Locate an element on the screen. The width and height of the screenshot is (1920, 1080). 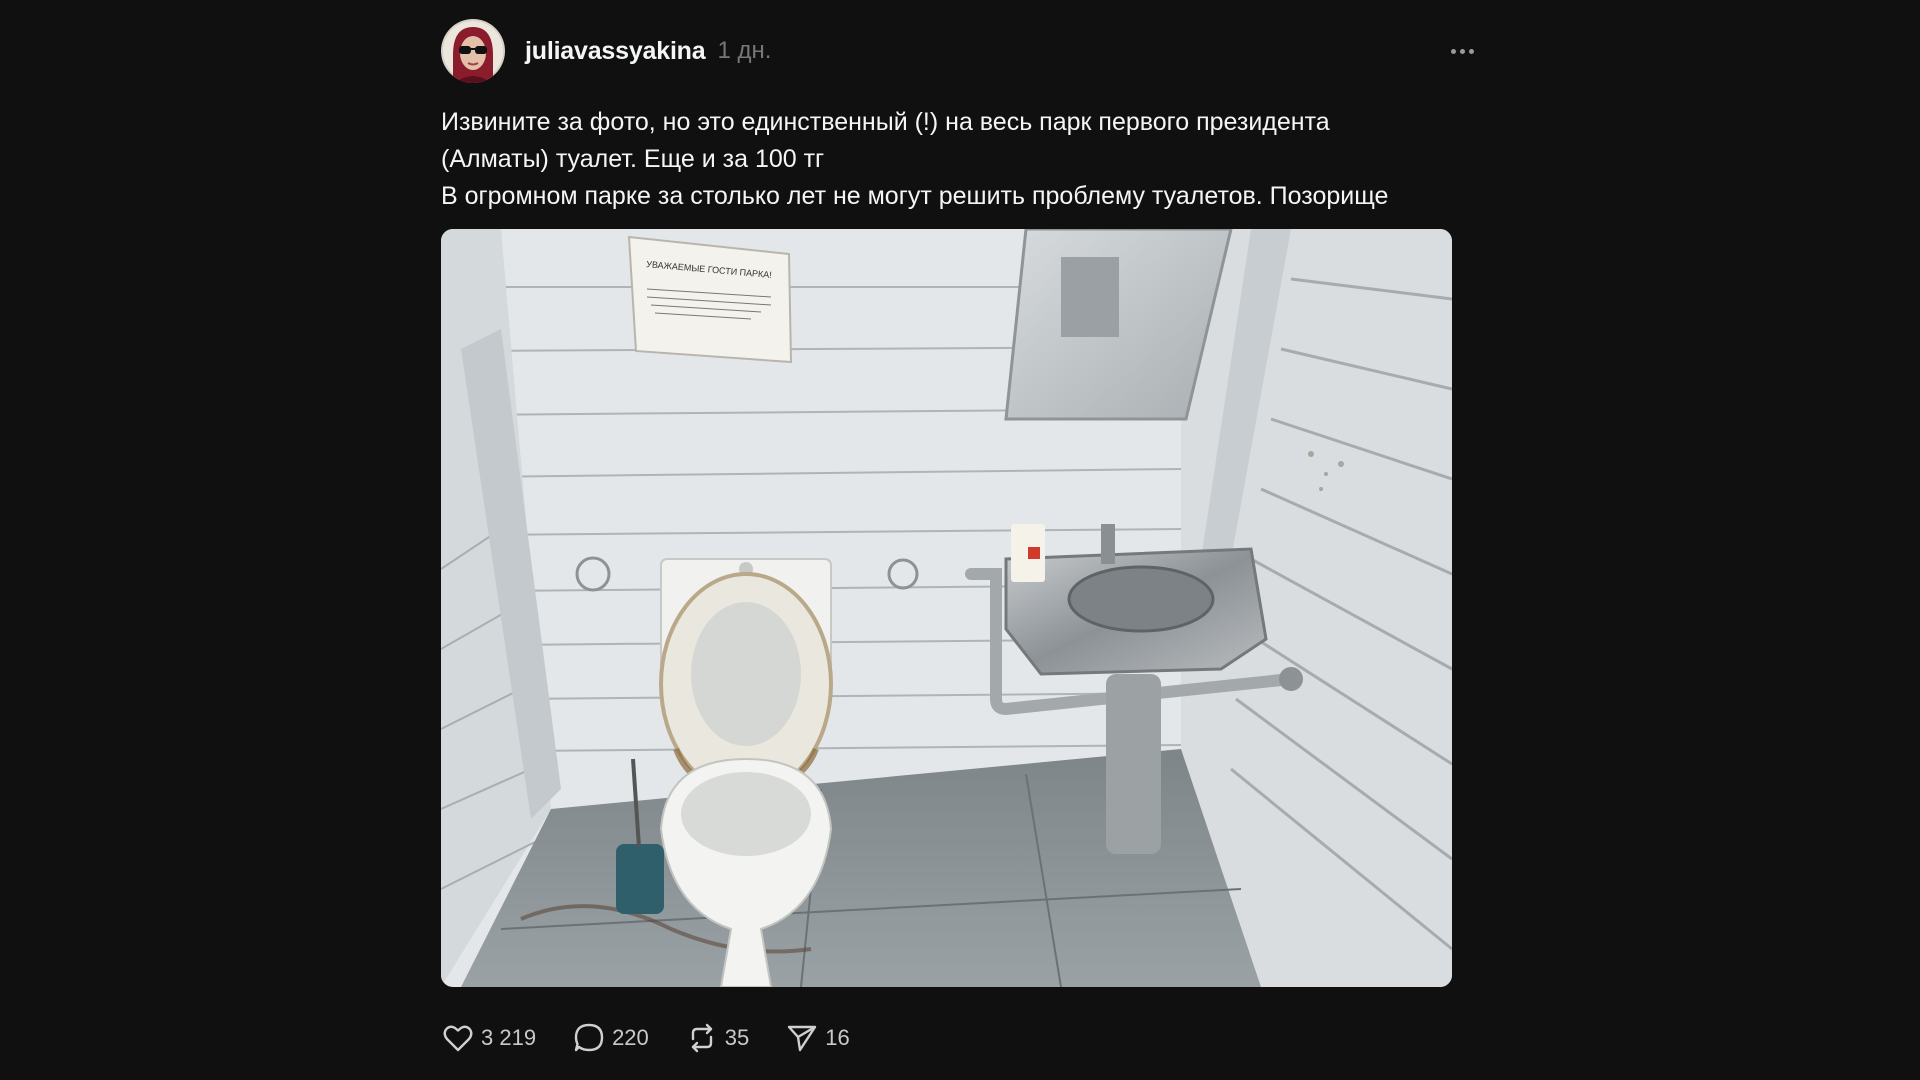
heart-icon is located at coordinates (458, 1038).